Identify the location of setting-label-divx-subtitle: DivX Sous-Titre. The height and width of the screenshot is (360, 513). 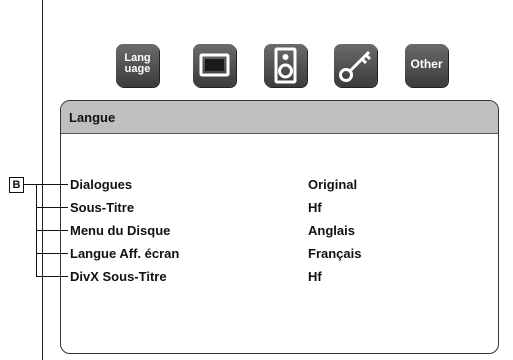
(118, 276).